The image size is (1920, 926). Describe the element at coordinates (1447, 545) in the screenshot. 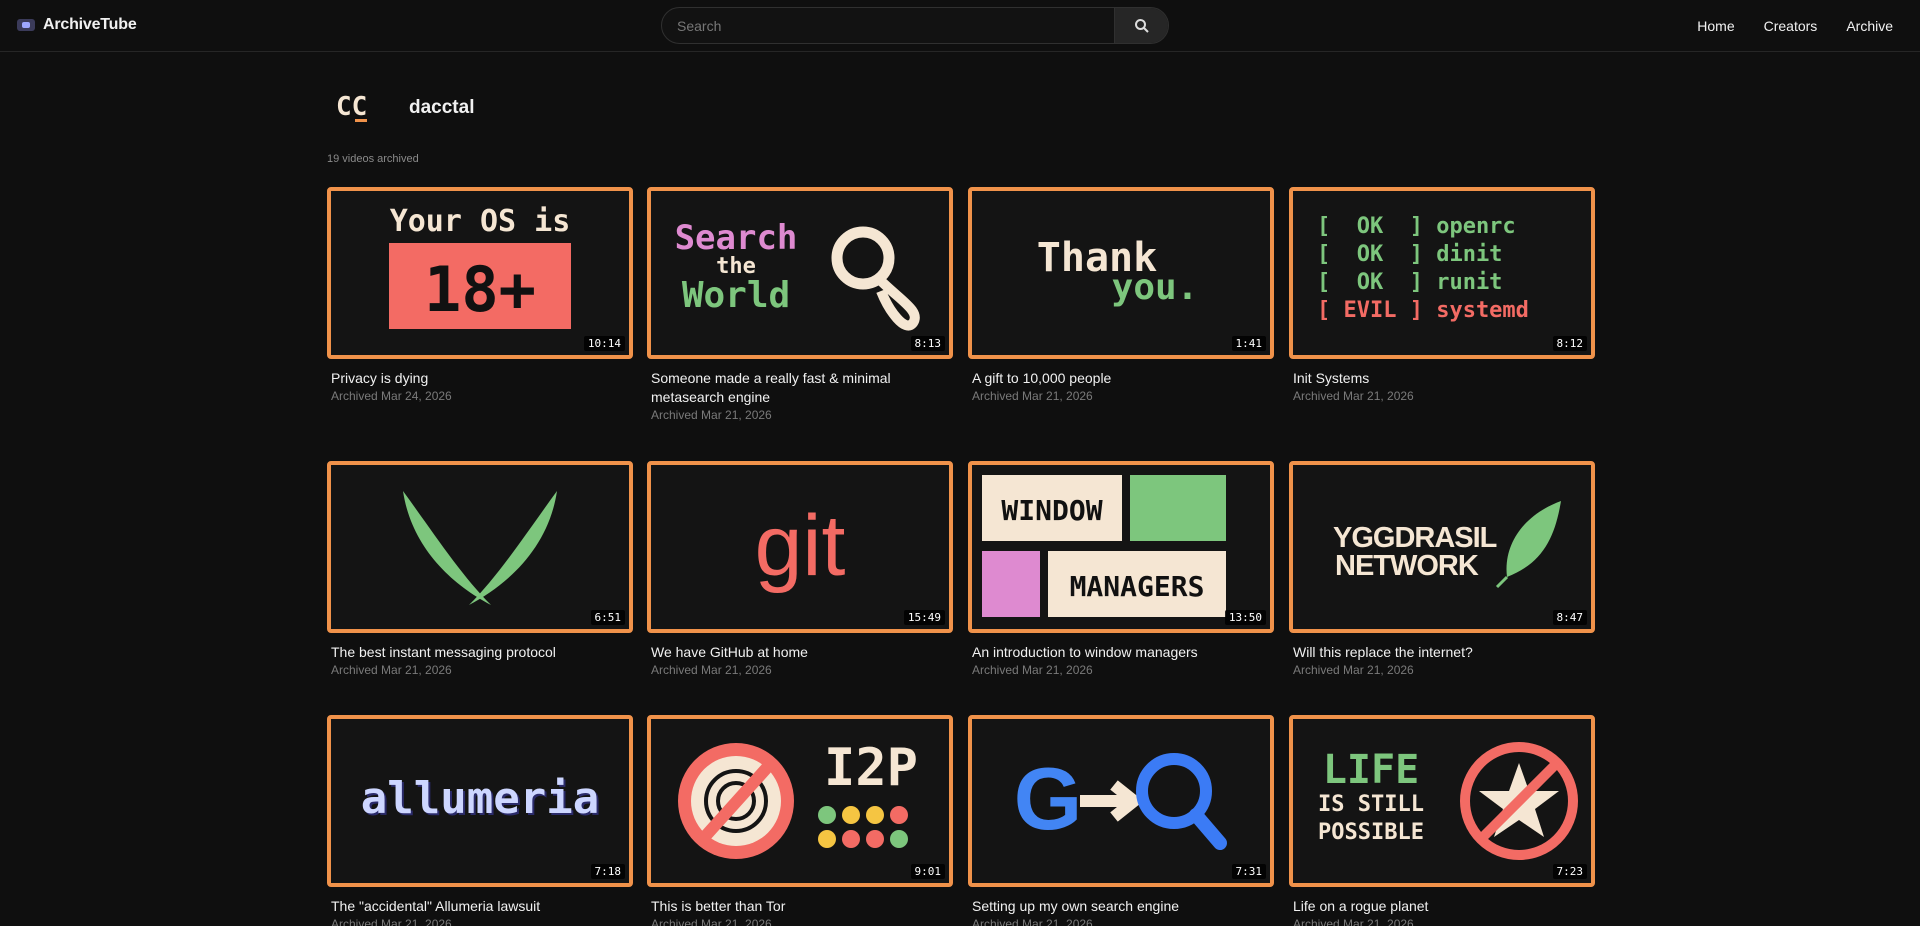

I see `thumbnail-art-yggdrasil: YGGDRASIL NETWORK` at that location.